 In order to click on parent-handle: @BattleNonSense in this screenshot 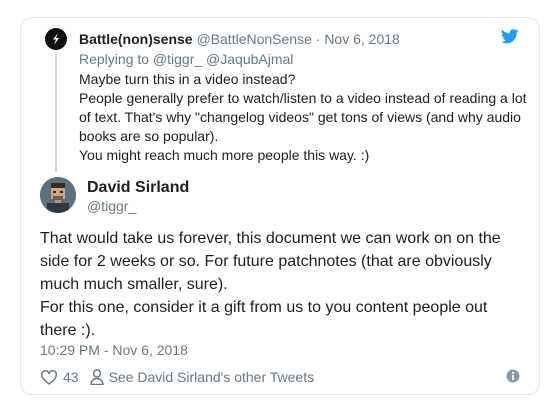, I will do `click(253, 39)`.